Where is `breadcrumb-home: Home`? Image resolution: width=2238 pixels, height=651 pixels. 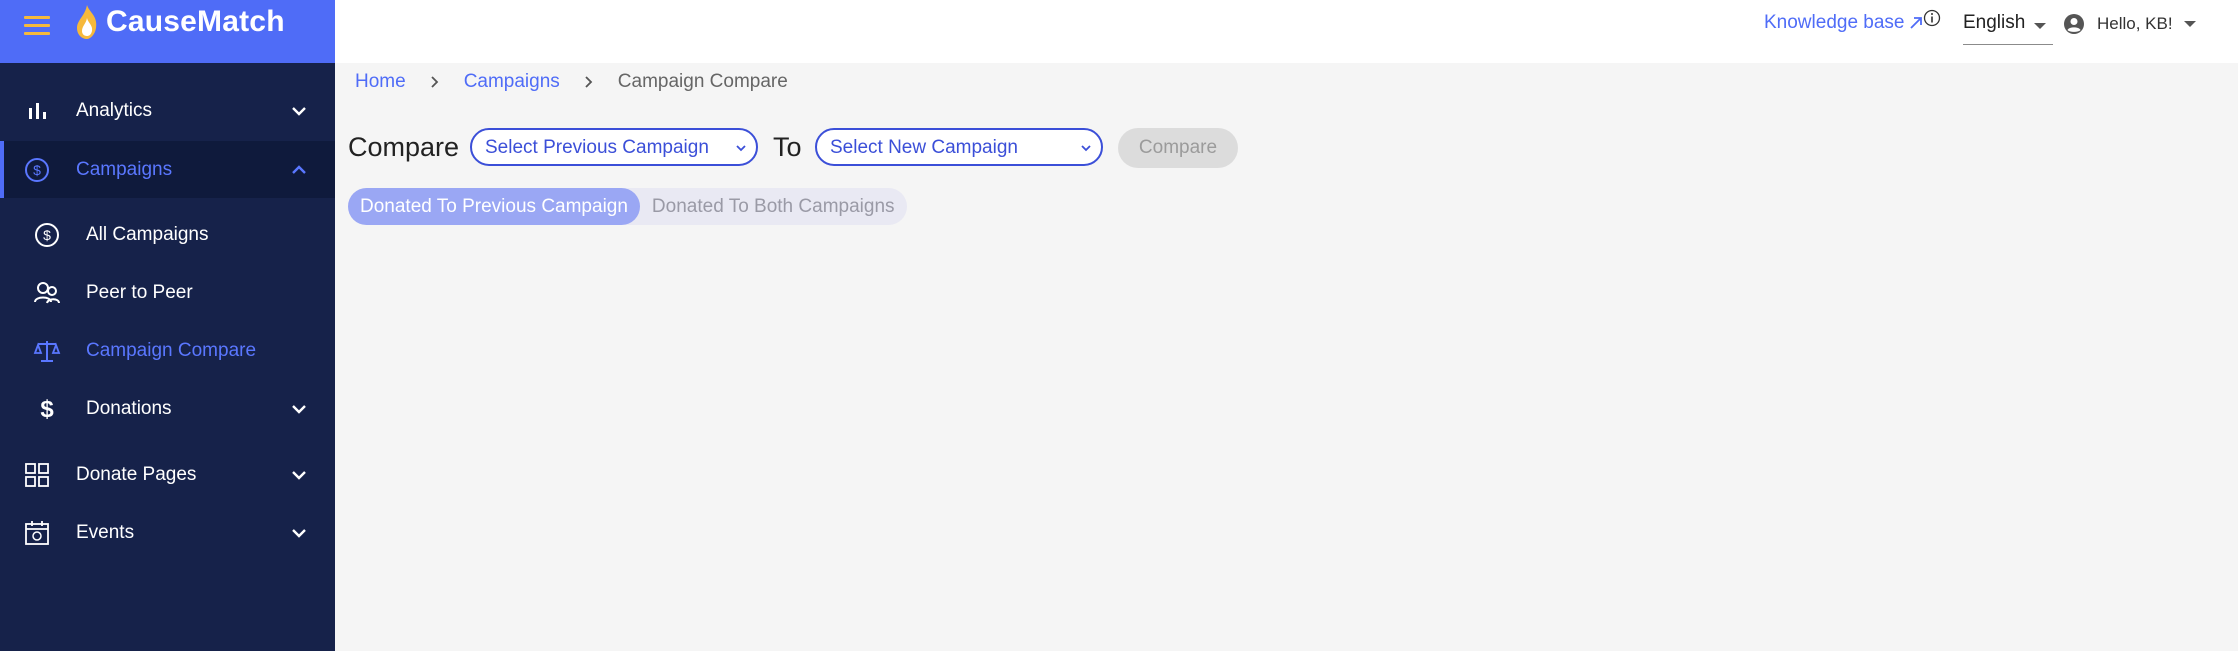
breadcrumb-home: Home is located at coordinates (380, 82).